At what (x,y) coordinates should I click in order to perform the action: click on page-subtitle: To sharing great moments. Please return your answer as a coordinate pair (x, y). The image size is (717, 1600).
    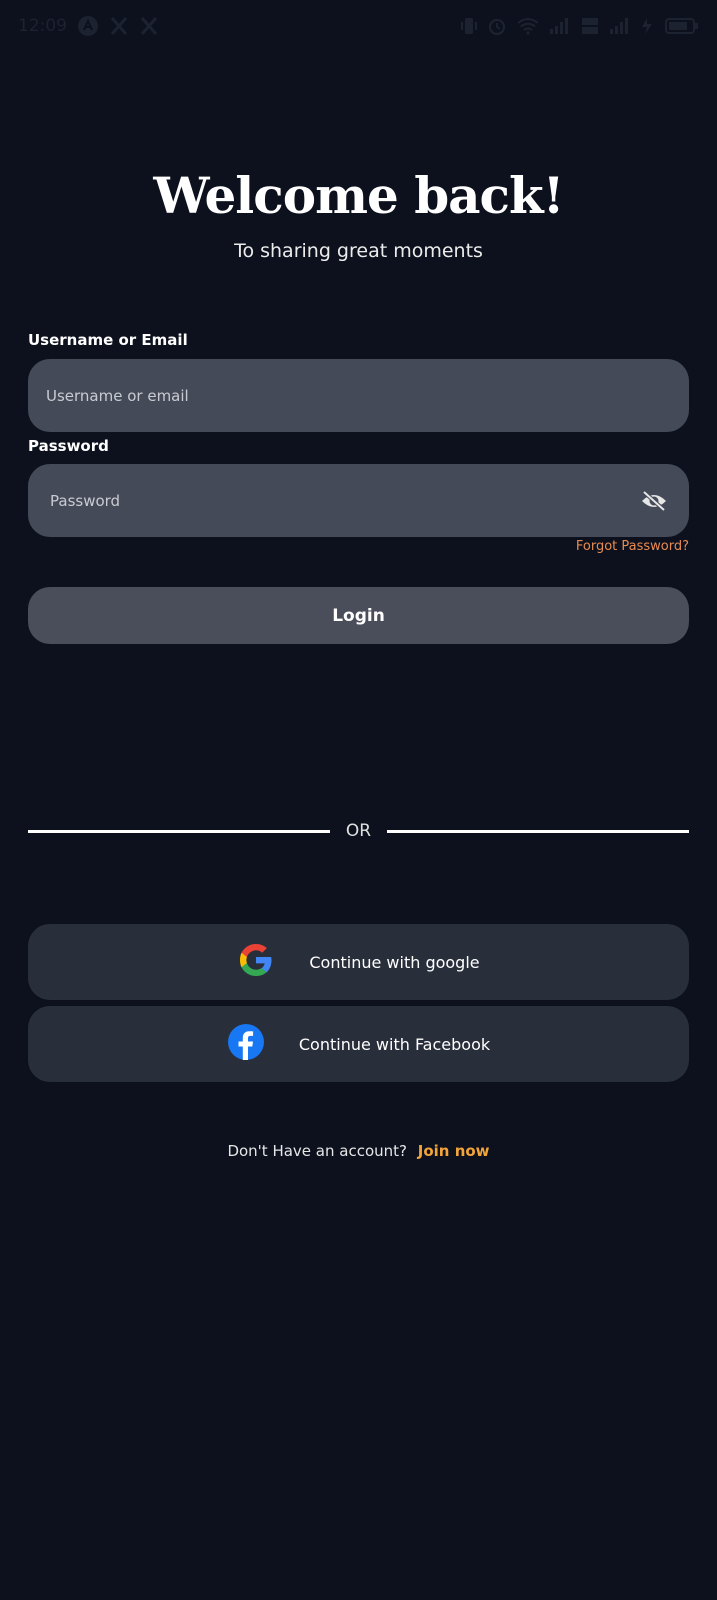
    Looking at the image, I should click on (358, 251).